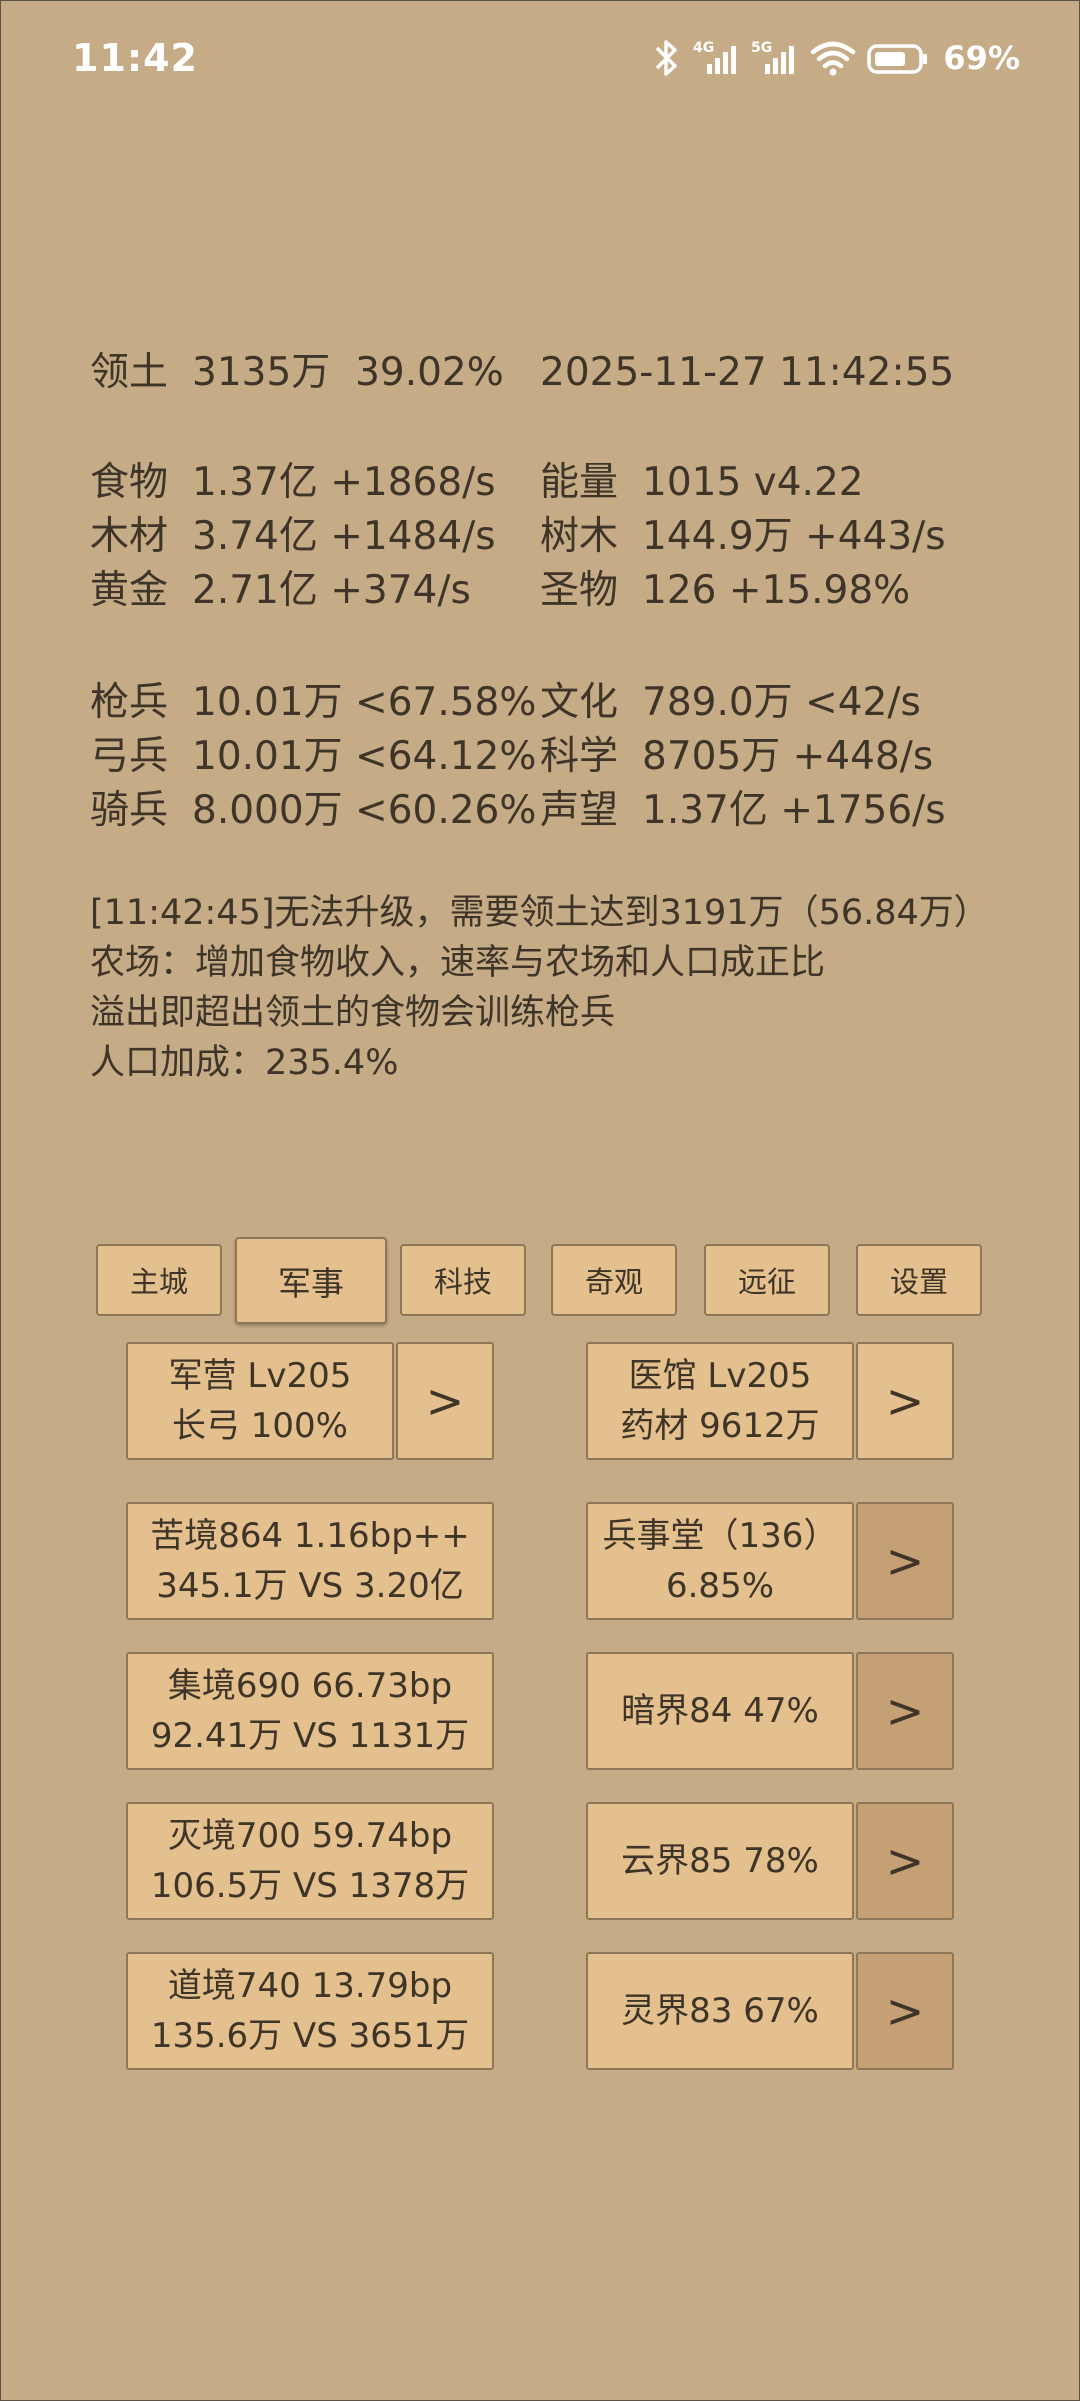 The image size is (1080, 2401). I want to click on realm-title: 灵界83 67%, so click(720, 2011).